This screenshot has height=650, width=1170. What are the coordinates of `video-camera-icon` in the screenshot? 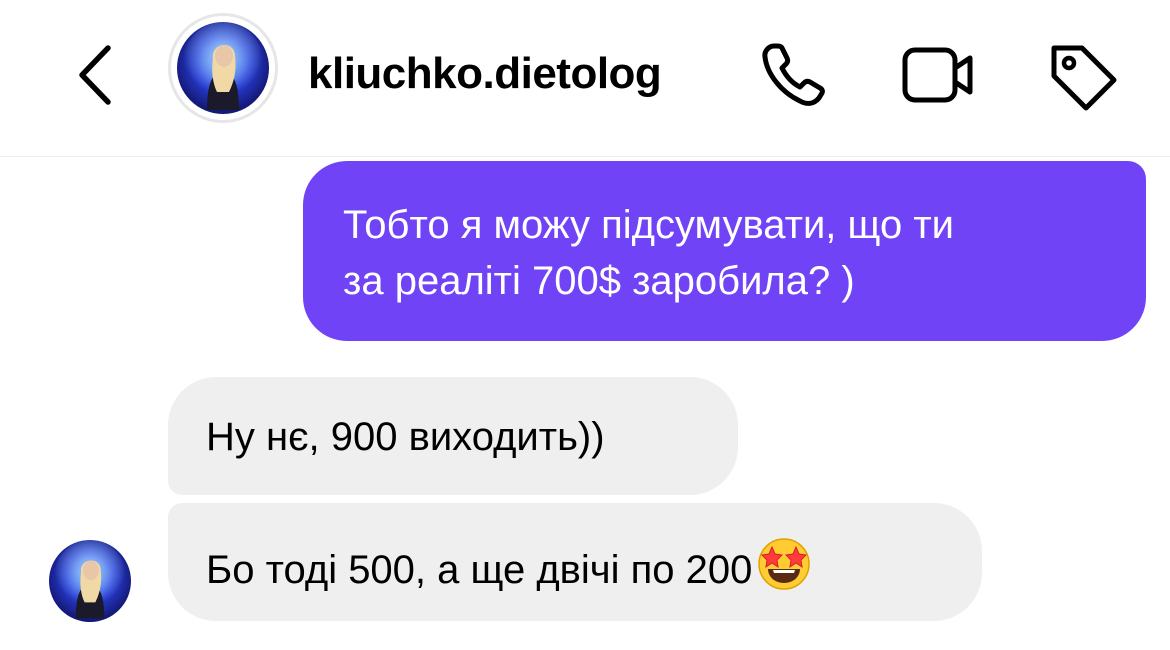 It's located at (937, 75).